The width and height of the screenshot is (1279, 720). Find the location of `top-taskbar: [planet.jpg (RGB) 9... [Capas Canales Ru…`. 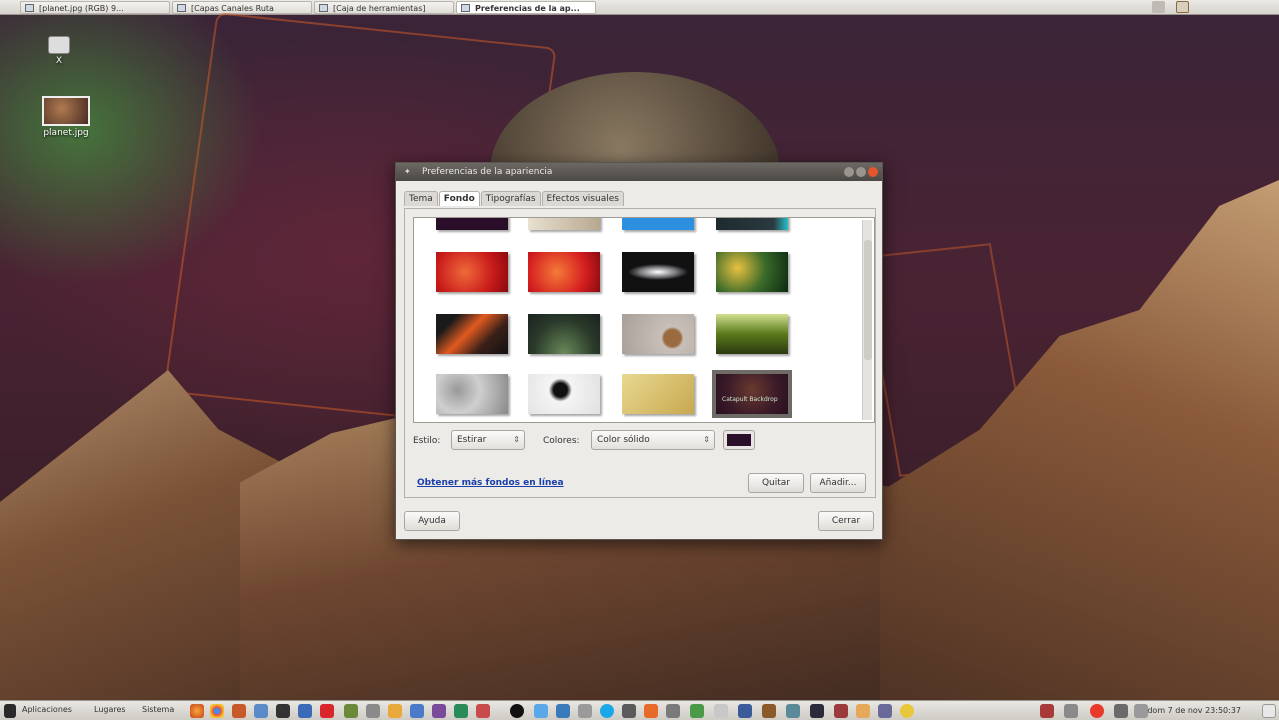

top-taskbar: [planet.jpg (RGB) 9... [Capas Canales Ru… is located at coordinates (639, 7).